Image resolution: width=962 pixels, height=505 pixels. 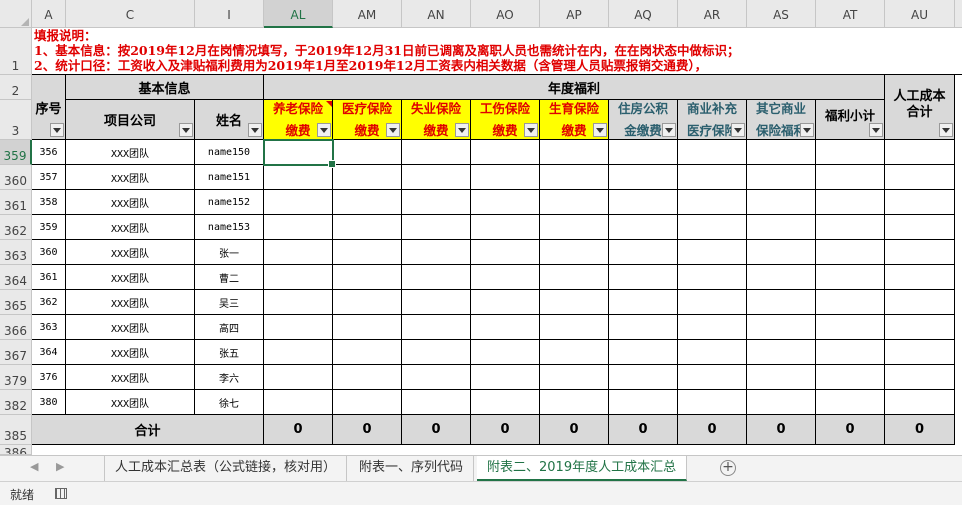 What do you see at coordinates (49, 327) in the screenshot?
I see `seq-cell: 363` at bounding box center [49, 327].